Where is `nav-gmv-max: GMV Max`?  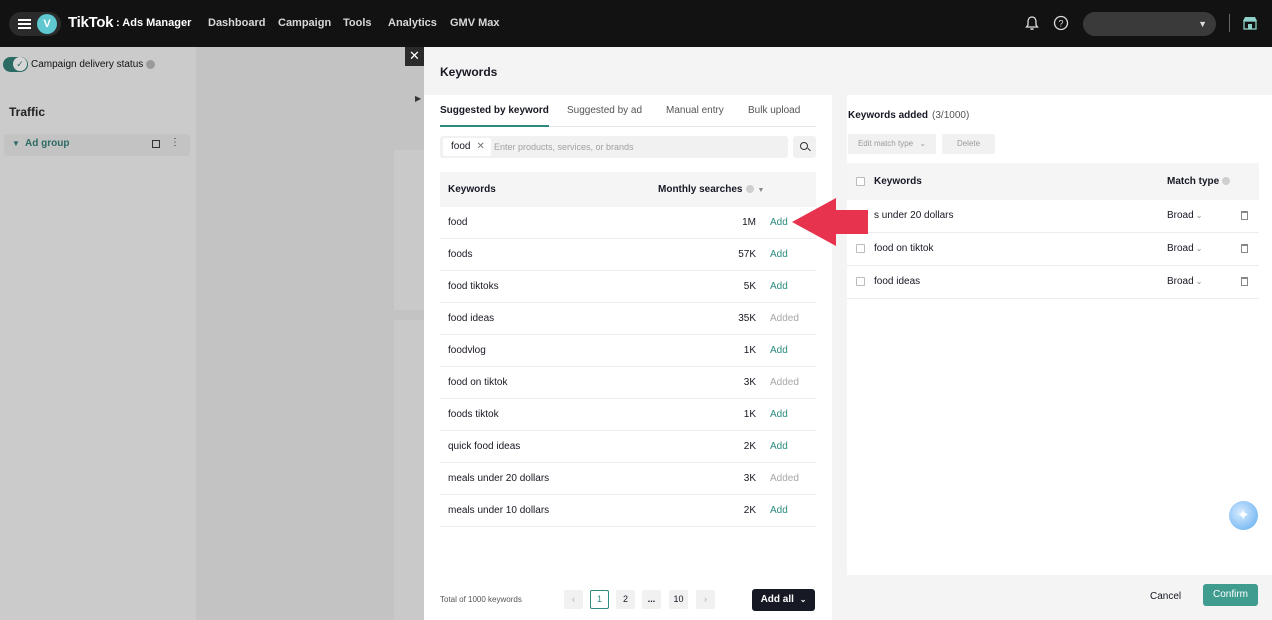 nav-gmv-max: GMV Max is located at coordinates (475, 23).